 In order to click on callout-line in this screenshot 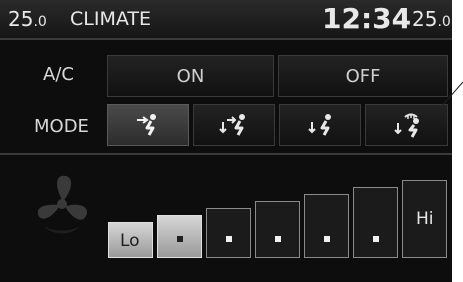, I will do `click(447, 99)`.